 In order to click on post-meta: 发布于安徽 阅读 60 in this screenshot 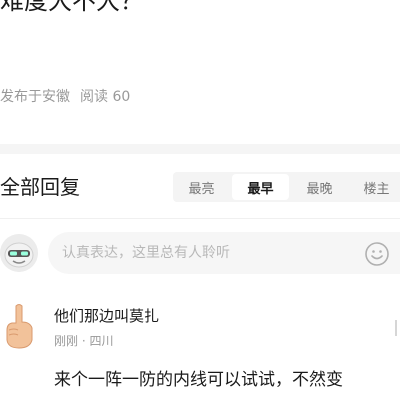, I will do `click(65, 97)`.